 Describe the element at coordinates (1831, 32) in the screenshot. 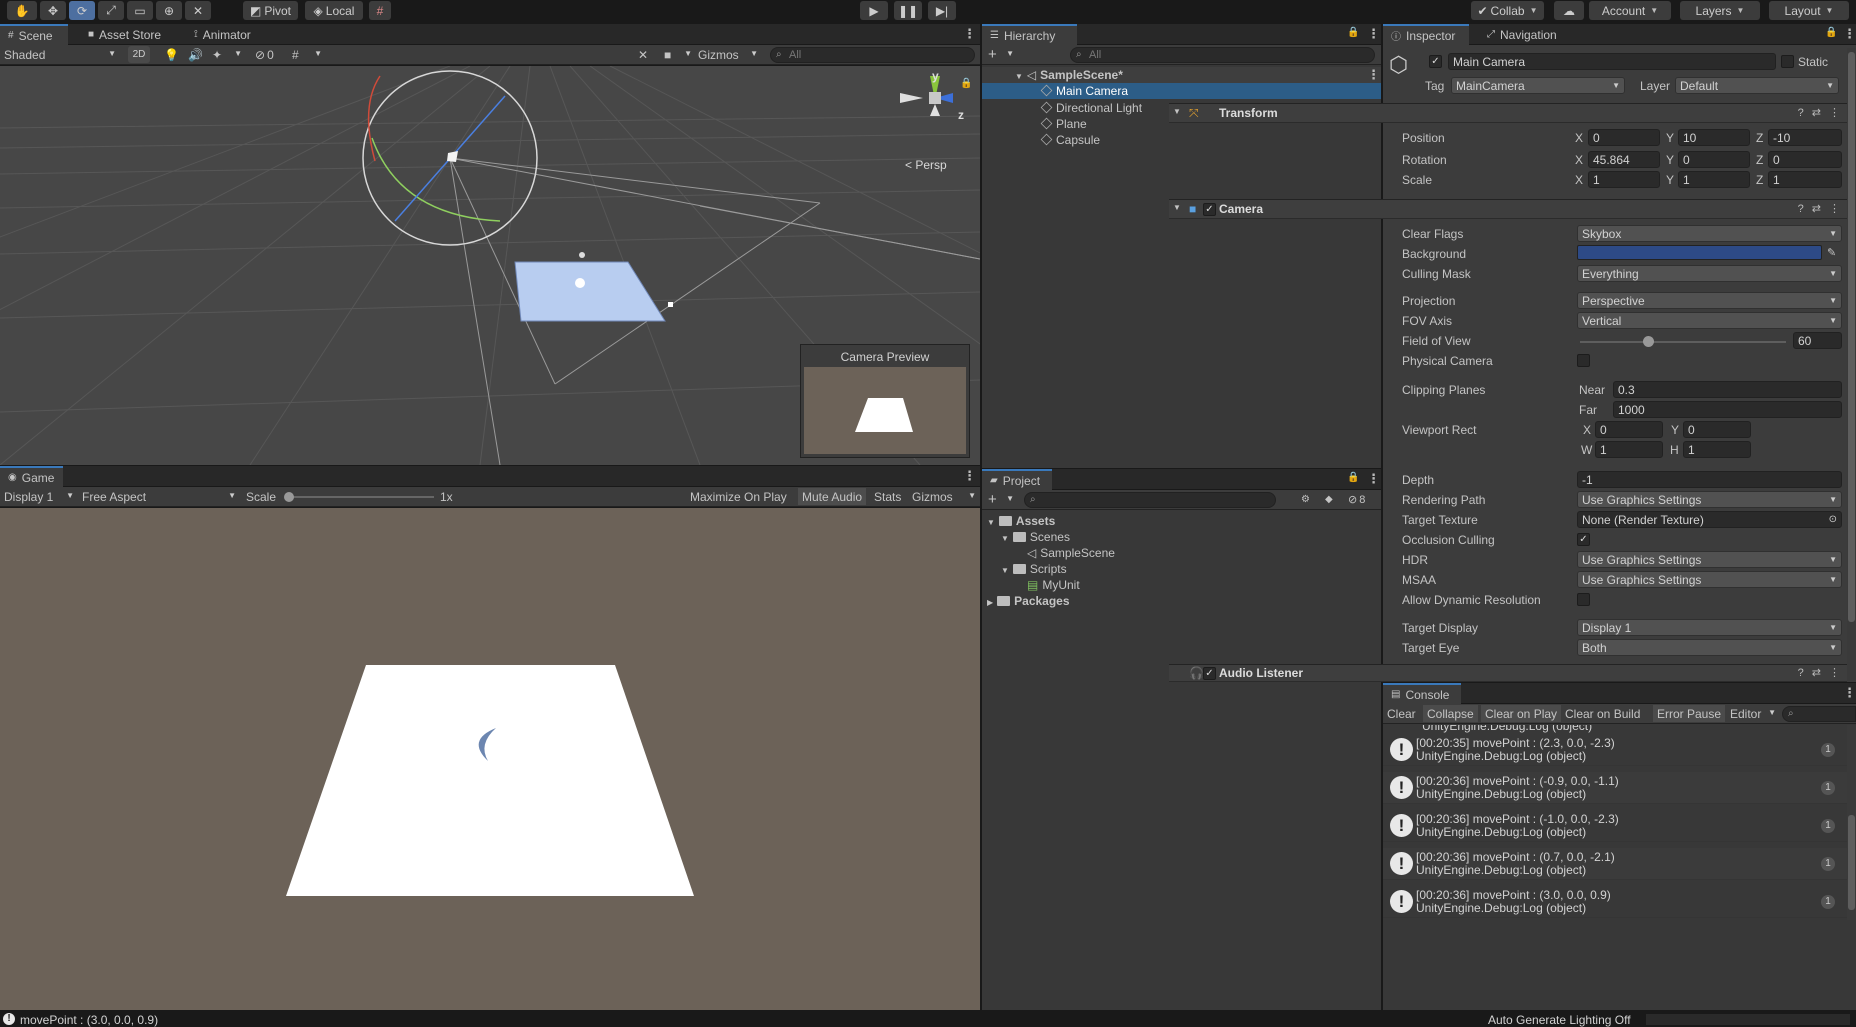

I see `lock-icon: 🔒` at that location.